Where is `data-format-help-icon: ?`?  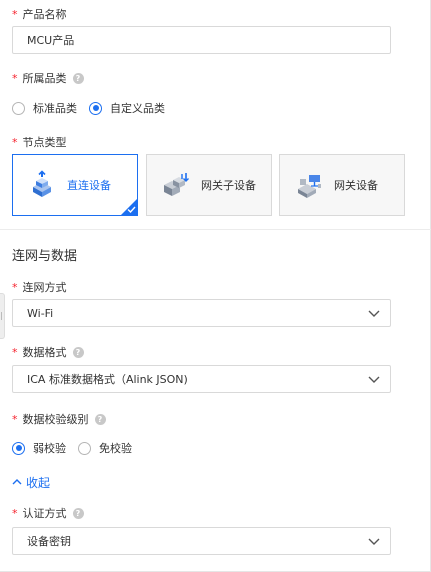 data-format-help-icon: ? is located at coordinates (78, 352).